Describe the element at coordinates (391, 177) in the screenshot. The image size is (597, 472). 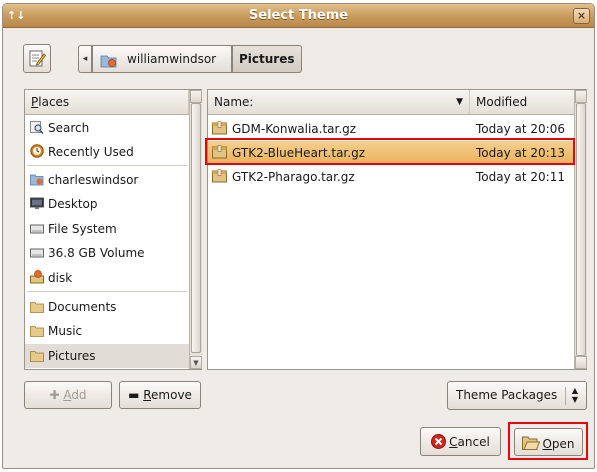
I see `file-row-gtk2-pharago: GTK2-Pharago.tar.gz Today at 20:11` at that location.